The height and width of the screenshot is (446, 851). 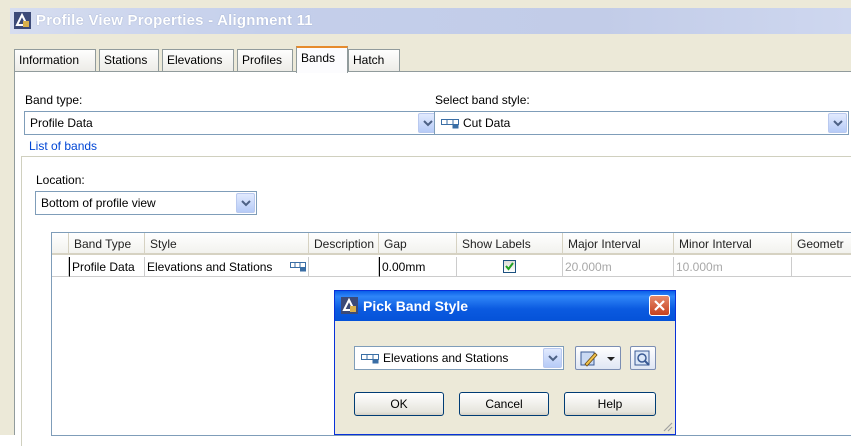 I want to click on edit-style-button, so click(x=598, y=358).